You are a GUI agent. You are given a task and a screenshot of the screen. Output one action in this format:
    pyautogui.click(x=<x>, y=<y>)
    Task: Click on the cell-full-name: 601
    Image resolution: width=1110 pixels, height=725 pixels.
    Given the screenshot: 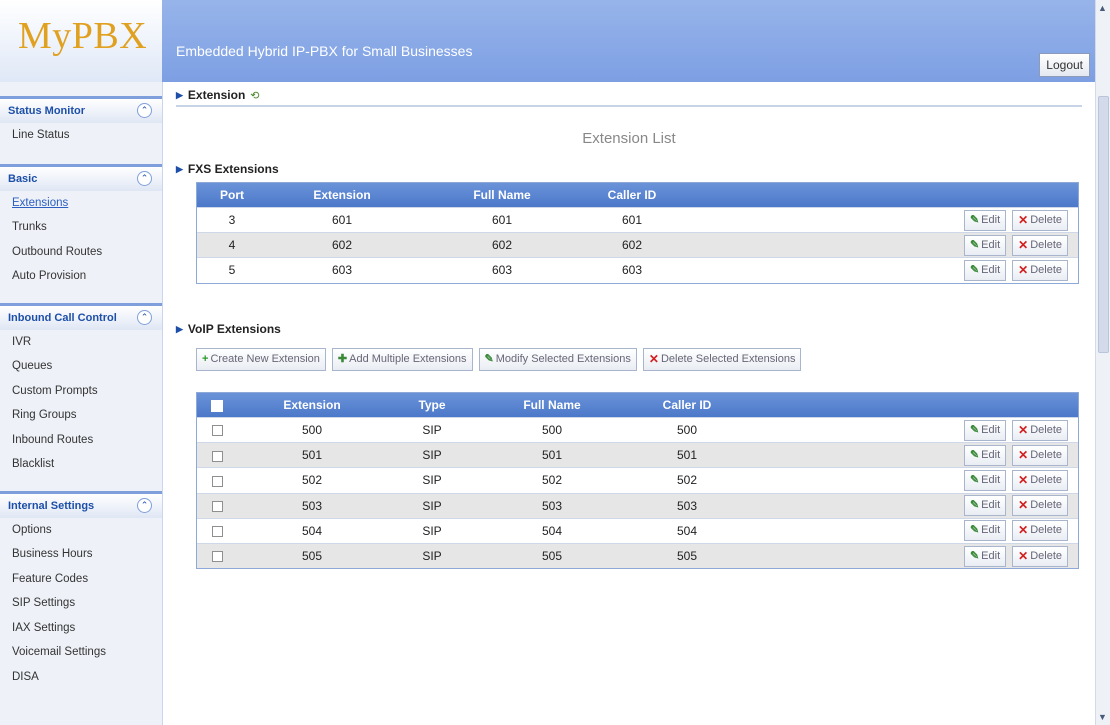 What is the action you would take?
    pyautogui.click(x=502, y=220)
    